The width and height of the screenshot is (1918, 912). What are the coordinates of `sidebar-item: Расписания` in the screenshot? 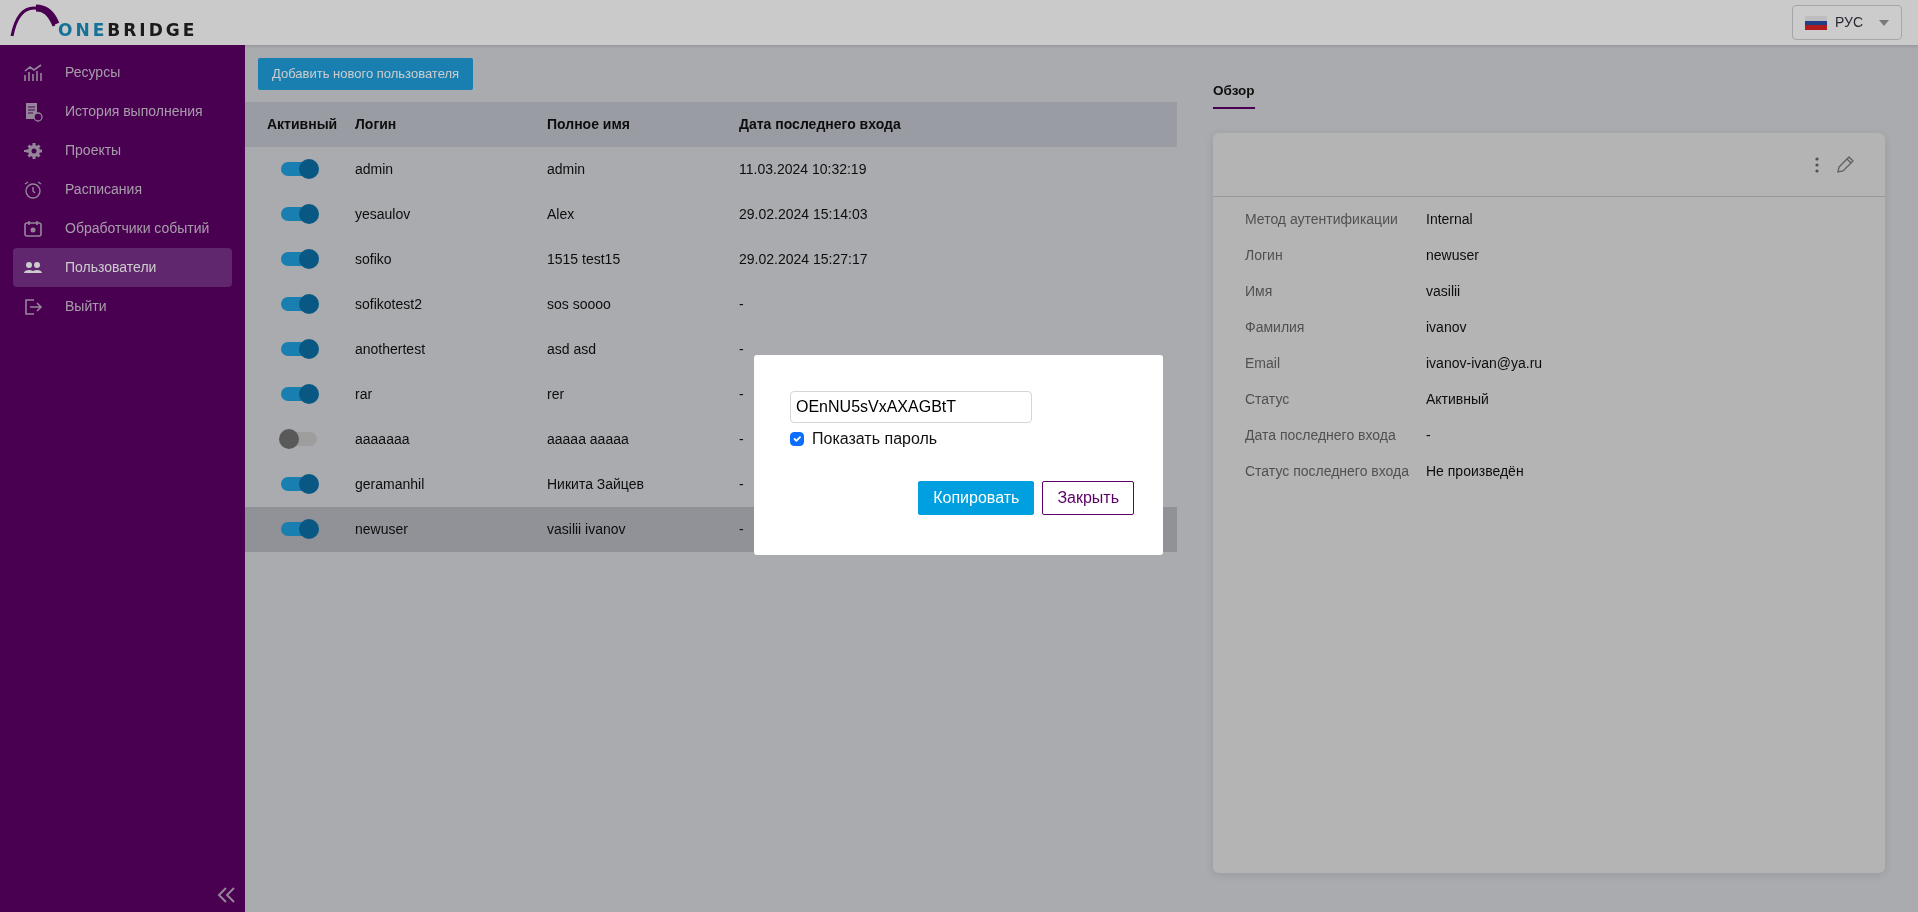 It's located at (122, 189).